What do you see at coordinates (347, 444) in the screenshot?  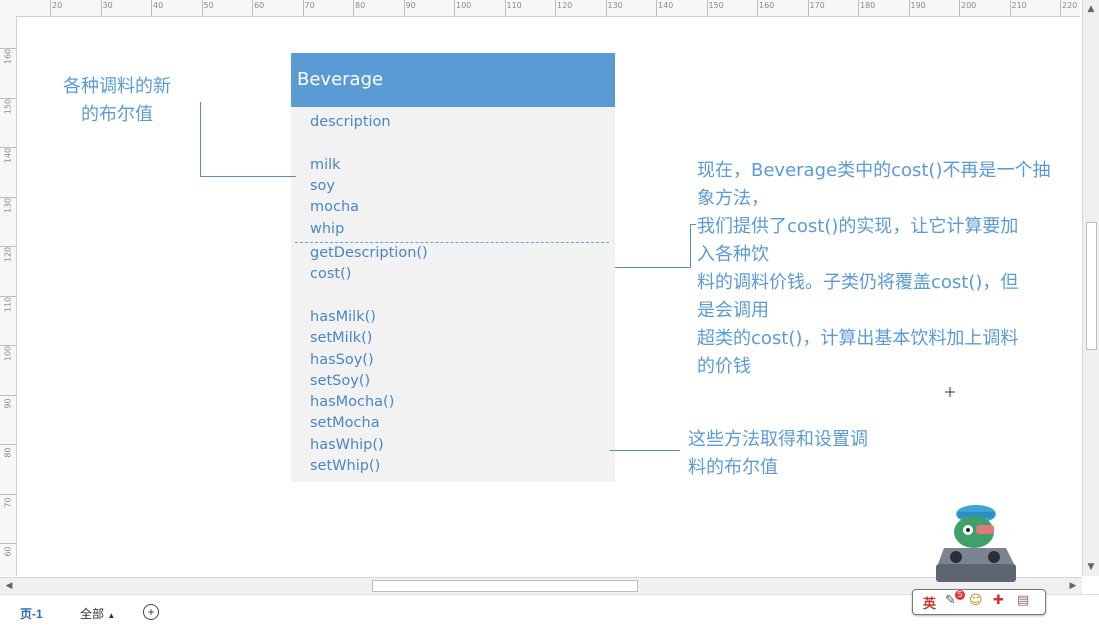 I see `class-method: hasWhip()` at bounding box center [347, 444].